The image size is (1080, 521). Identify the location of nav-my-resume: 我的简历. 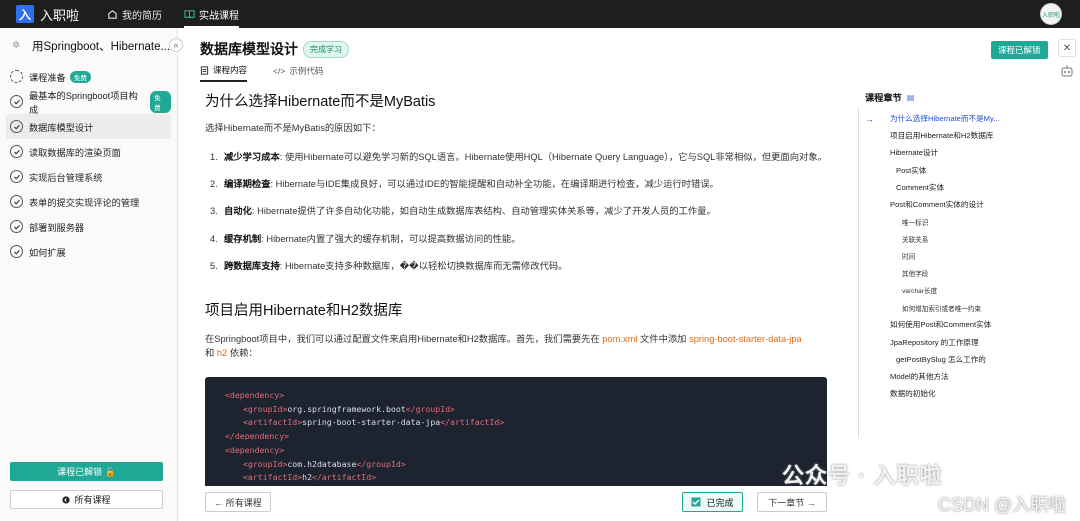
(134, 14).